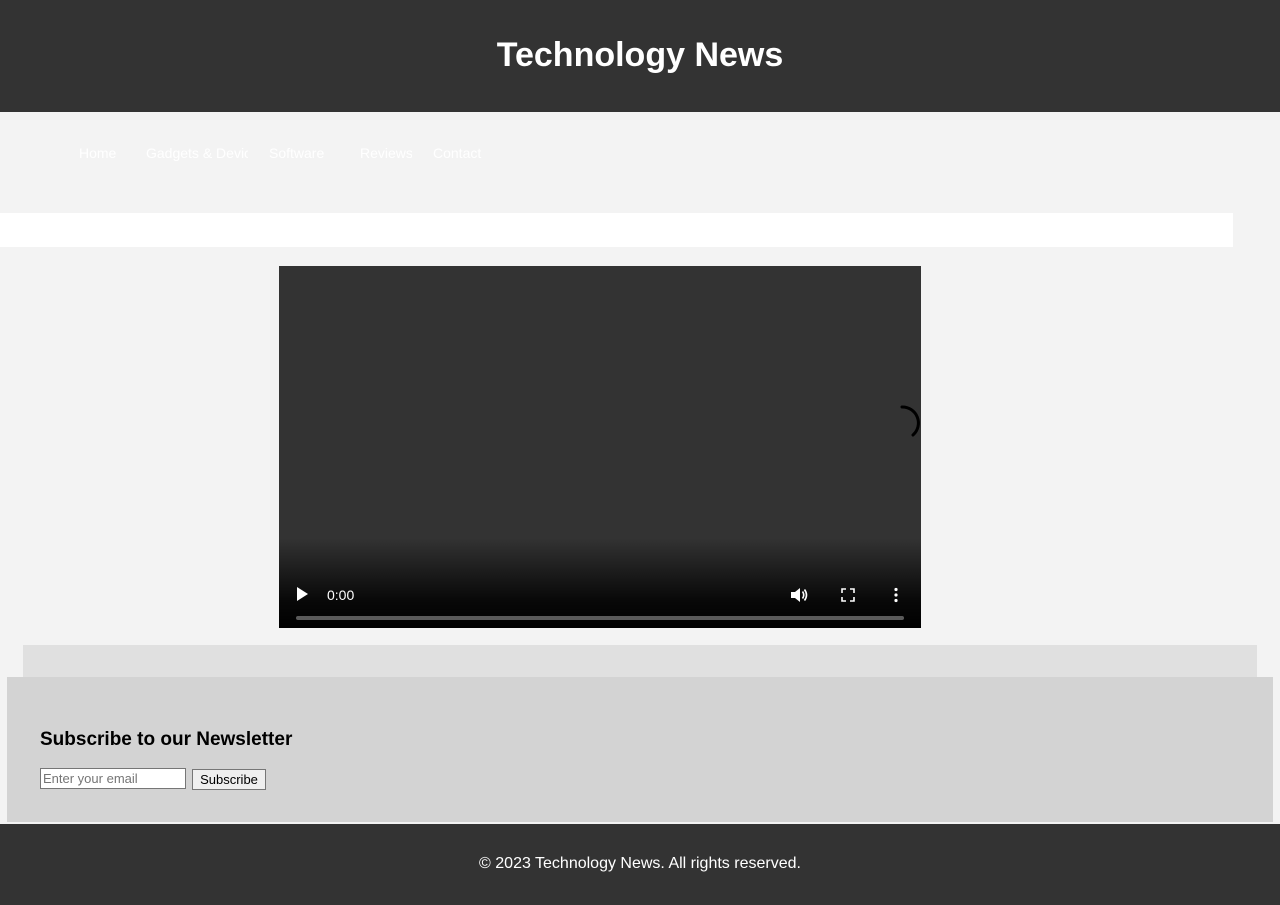 This screenshot has height=905, width=1280. I want to click on volume-icon, so click(799, 595).